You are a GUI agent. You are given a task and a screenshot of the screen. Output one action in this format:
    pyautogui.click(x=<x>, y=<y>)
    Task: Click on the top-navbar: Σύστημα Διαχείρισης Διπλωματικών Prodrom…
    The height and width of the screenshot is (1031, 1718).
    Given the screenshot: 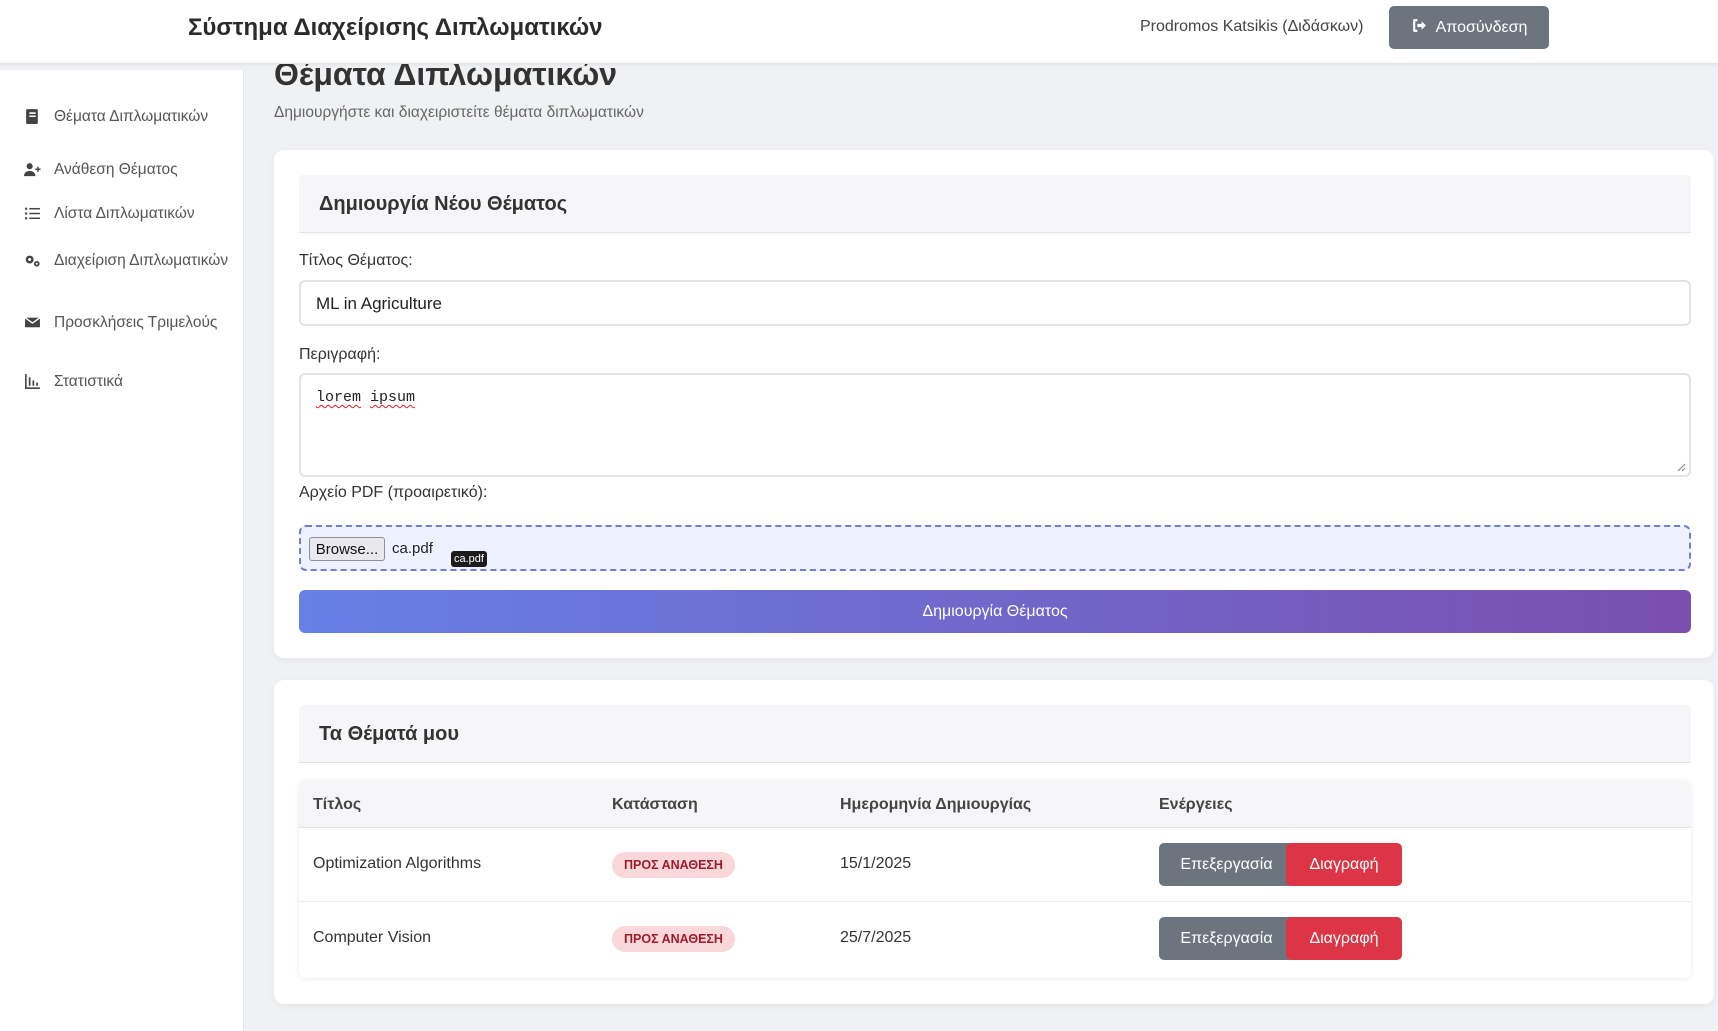 What is the action you would take?
    pyautogui.click(x=859, y=32)
    